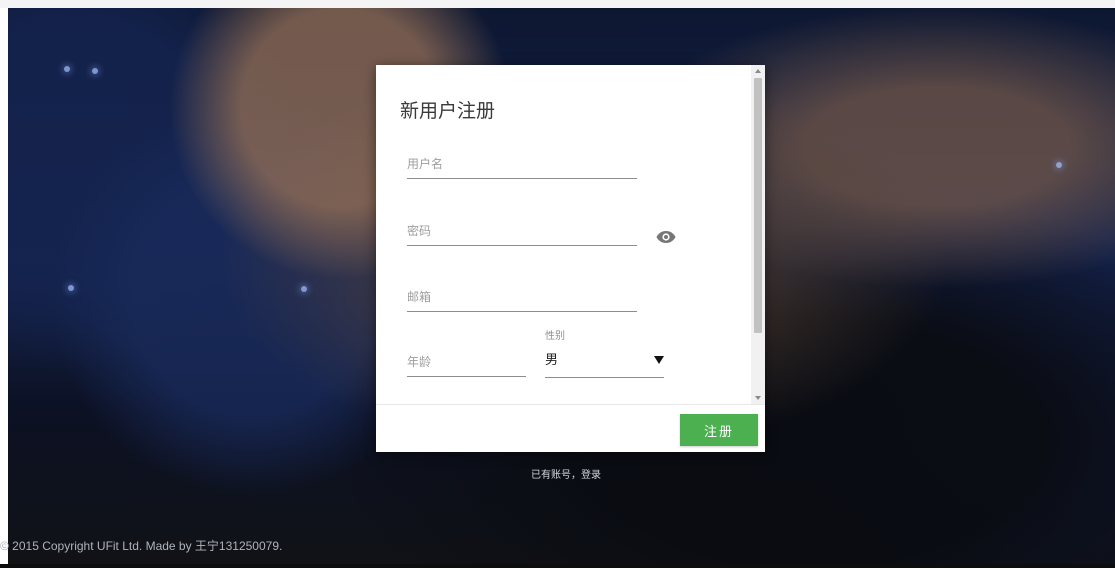 This screenshot has width=1115, height=568. I want to click on eye-icon, so click(666, 237).